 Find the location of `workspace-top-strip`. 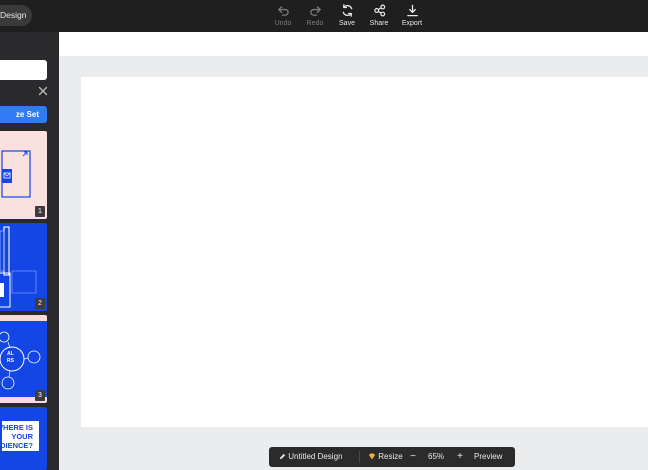

workspace-top-strip is located at coordinates (353, 44).